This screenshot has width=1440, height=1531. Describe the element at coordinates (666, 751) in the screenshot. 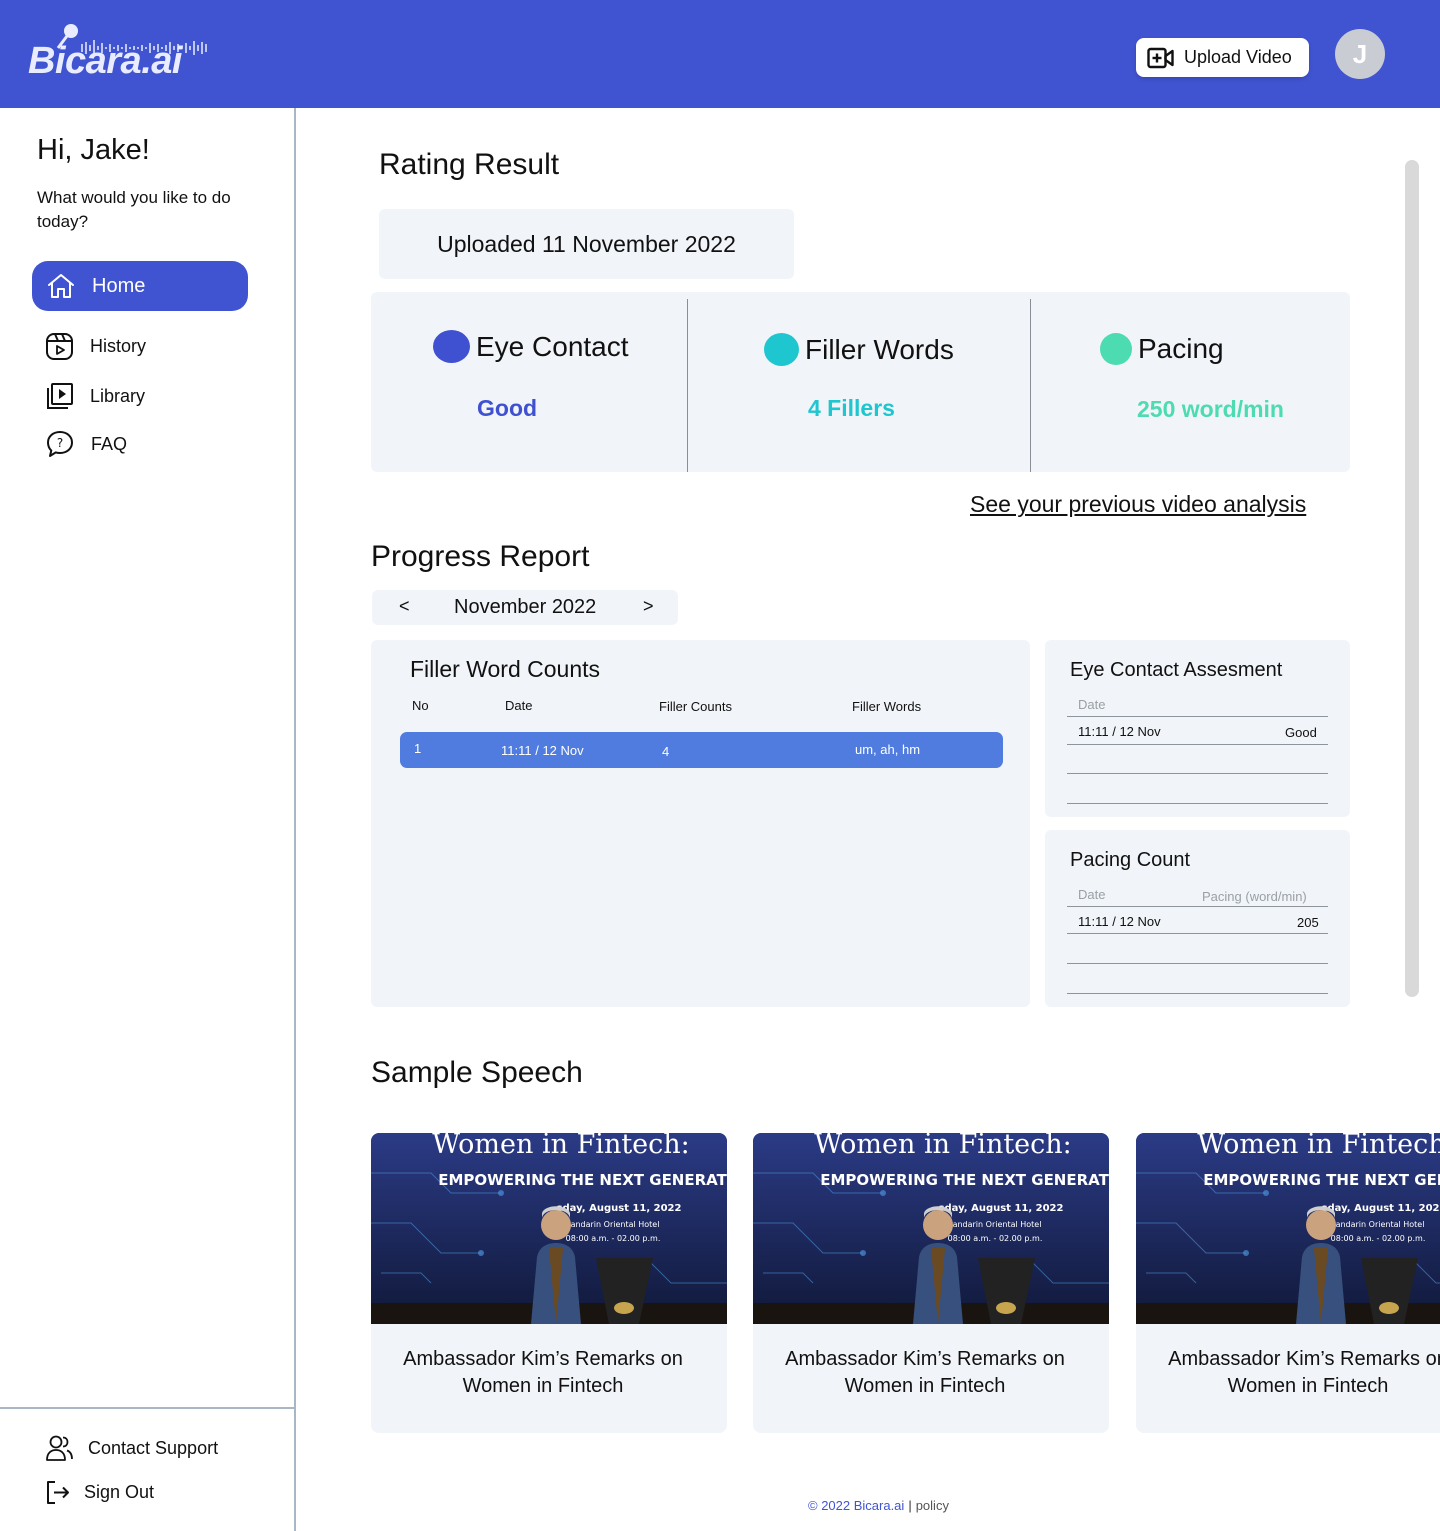

I see `row-count: 4` at that location.